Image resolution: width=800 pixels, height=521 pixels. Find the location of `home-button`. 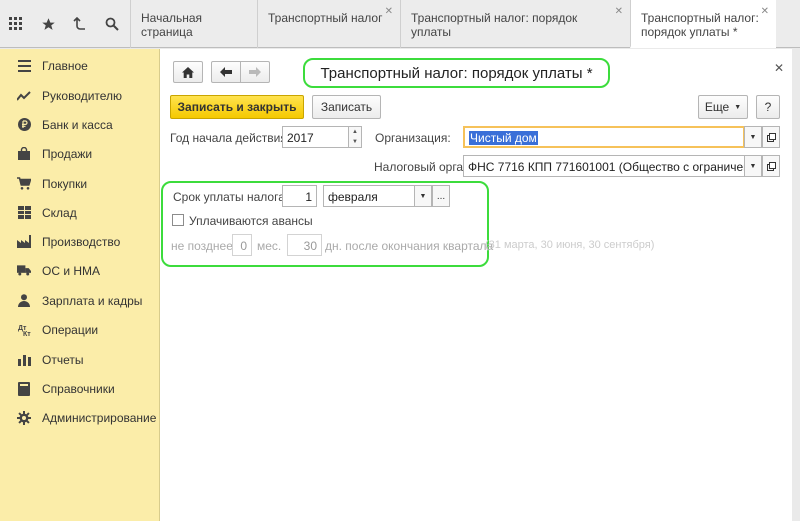

home-button is located at coordinates (188, 72).